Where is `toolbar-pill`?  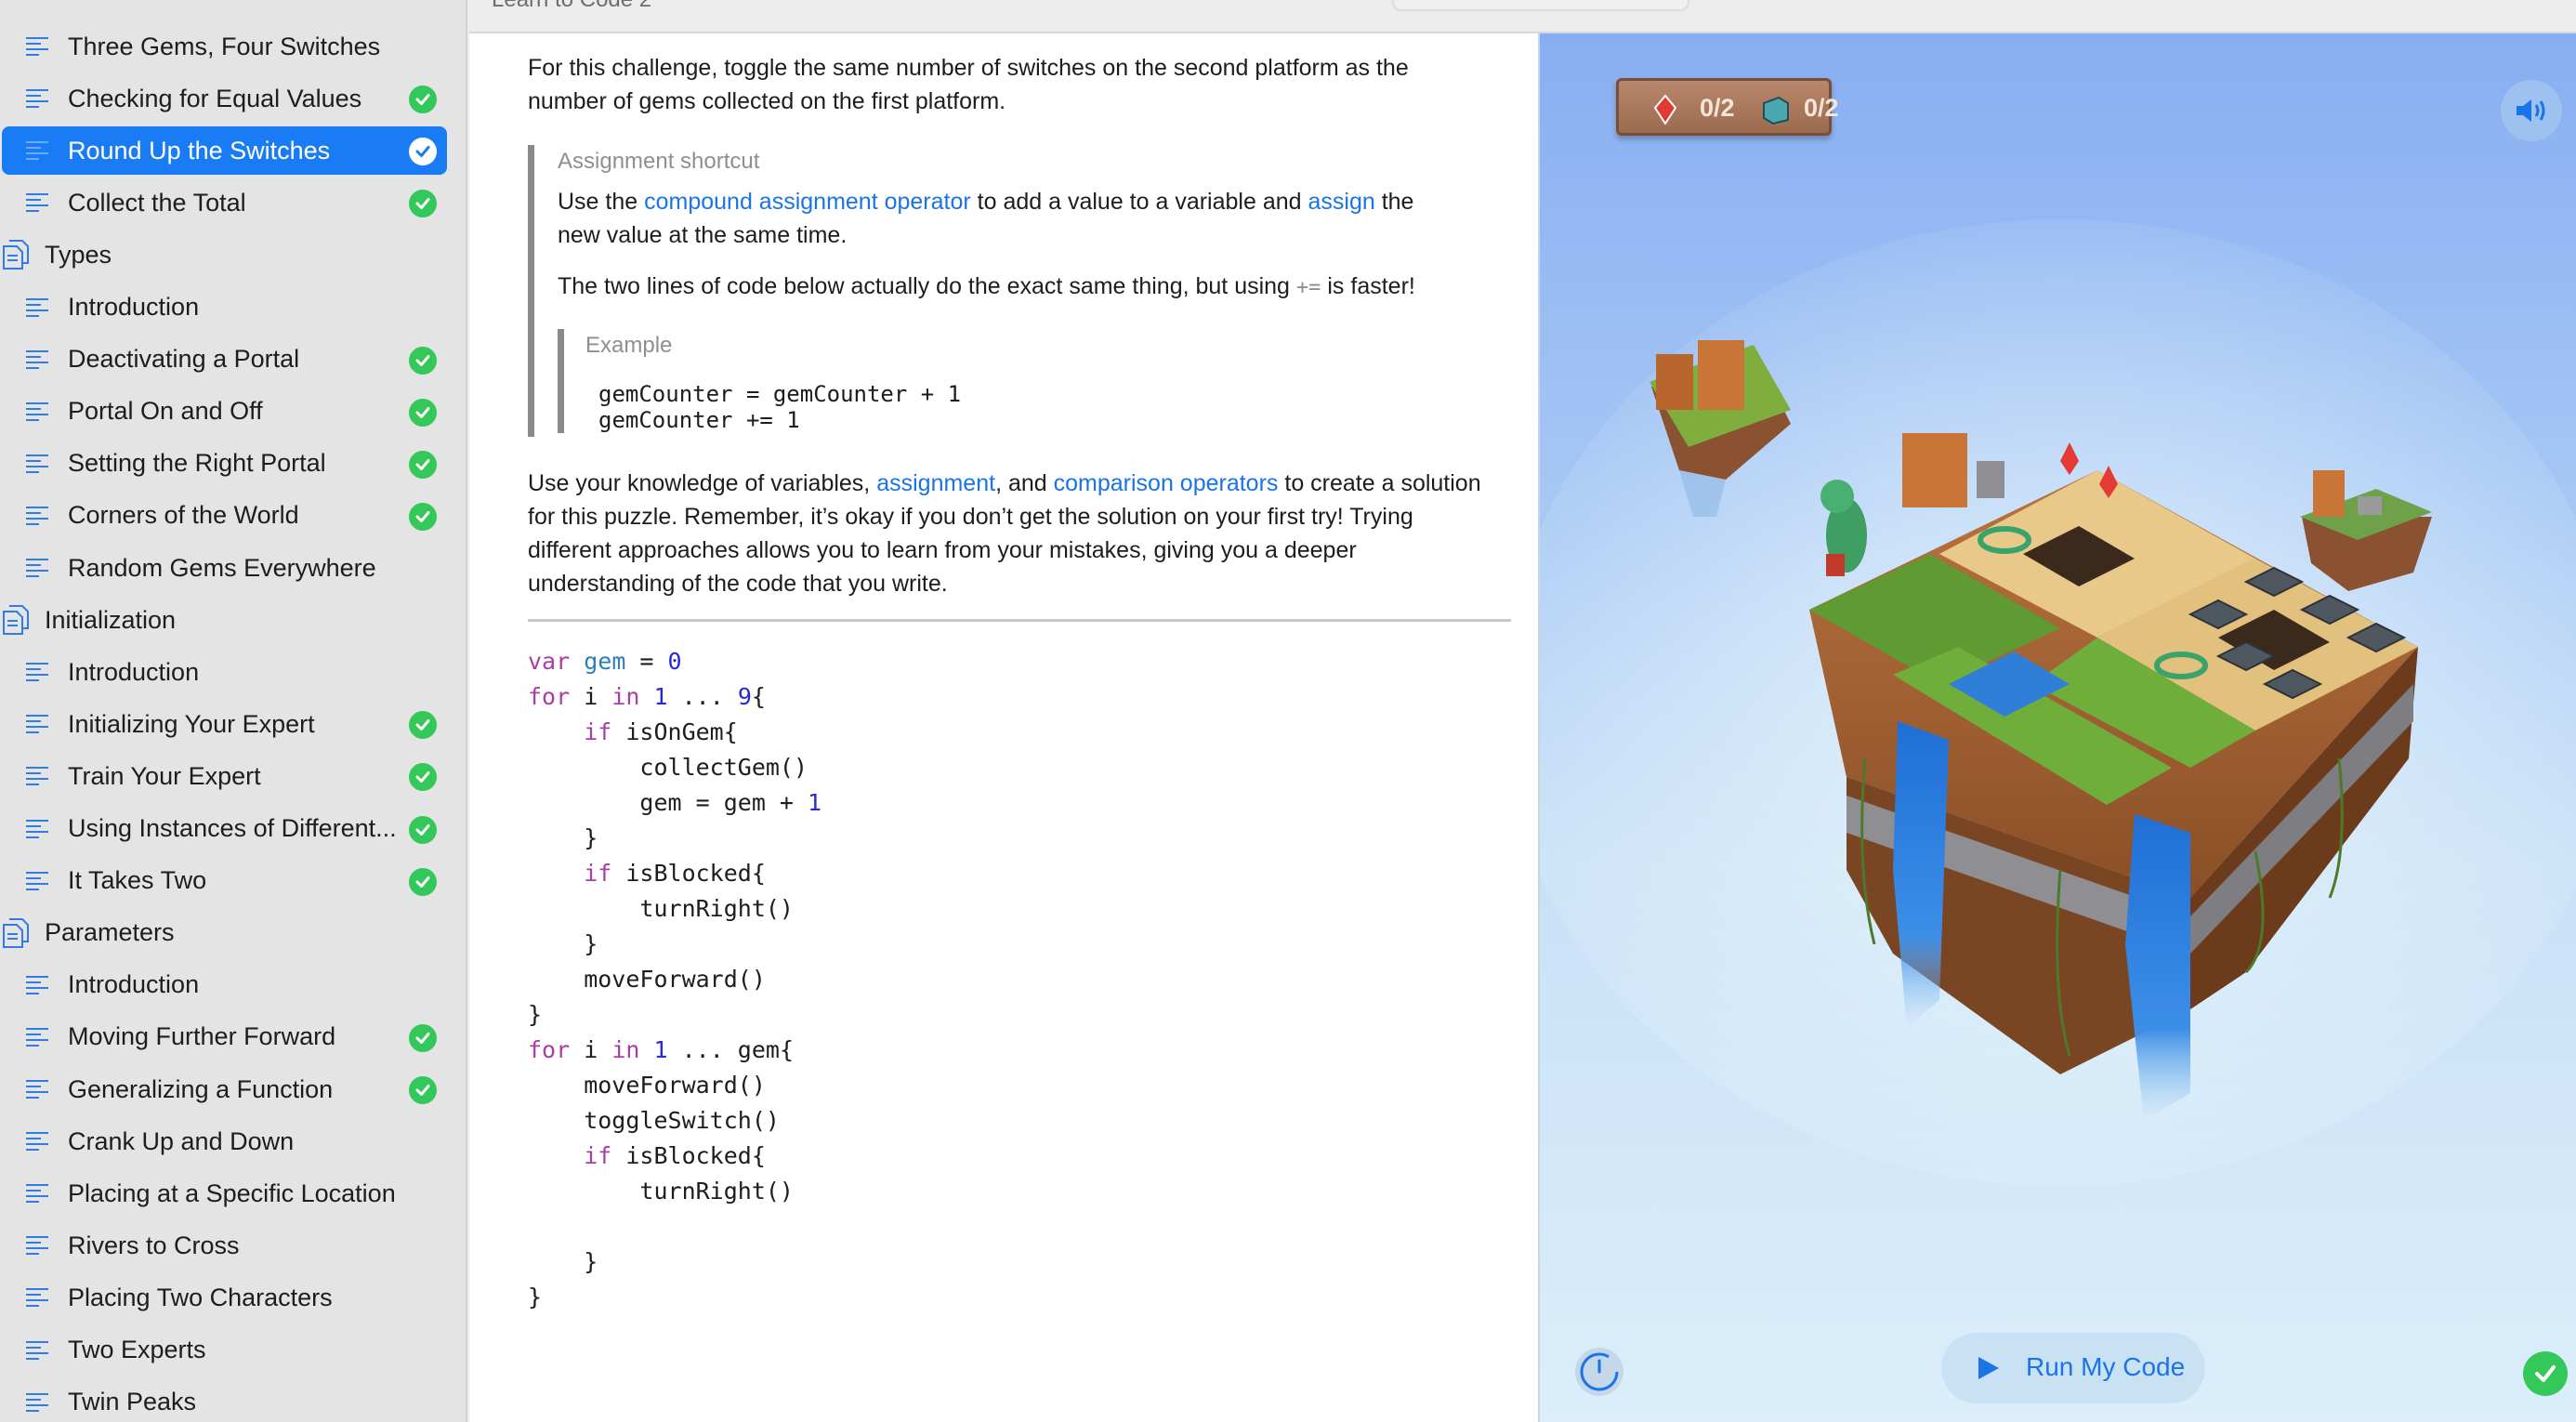
toolbar-pill is located at coordinates (1540, 5).